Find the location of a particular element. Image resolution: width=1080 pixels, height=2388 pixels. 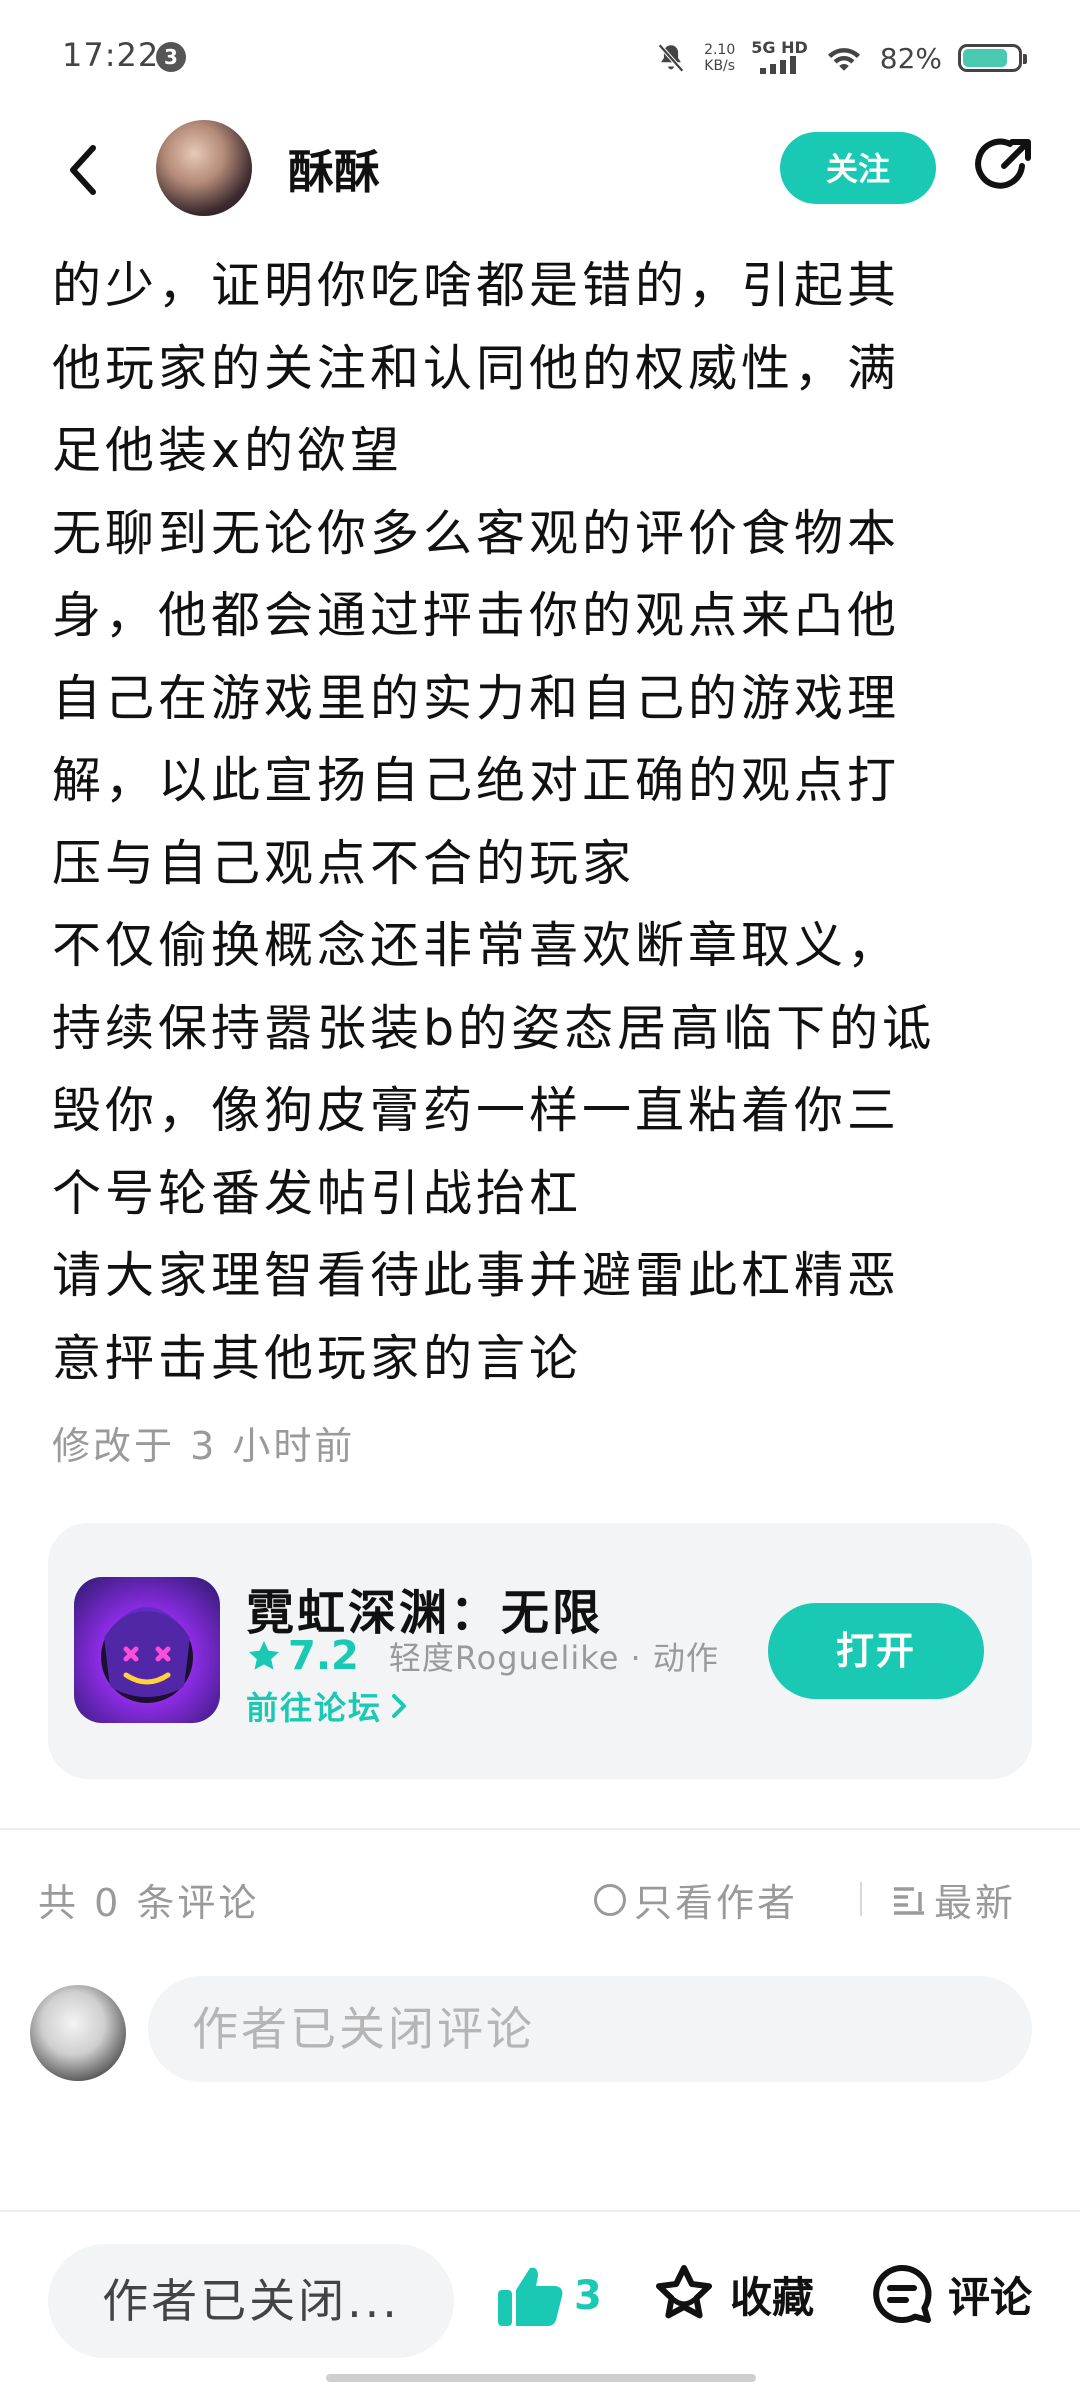

post-line: 身，他都会通过抨击你的观点来凸他 is located at coordinates (476, 615).